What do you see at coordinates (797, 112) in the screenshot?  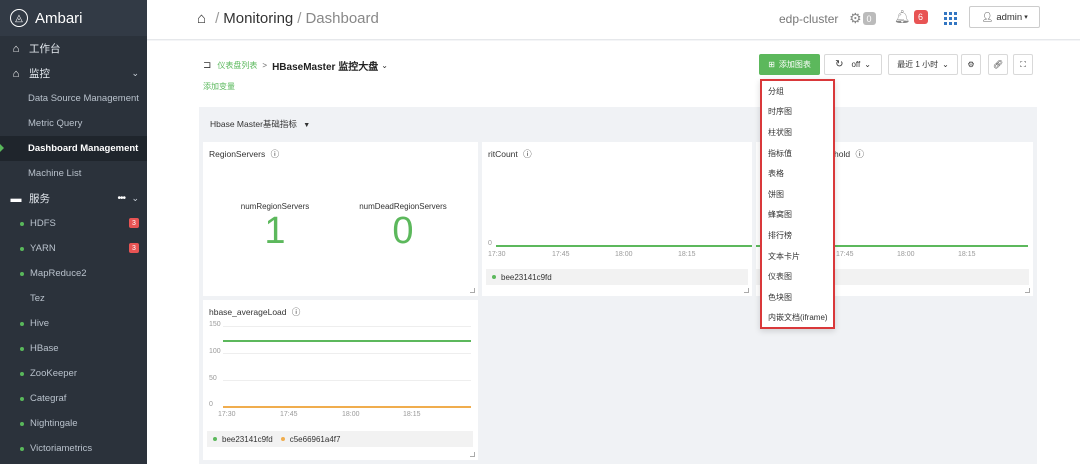 I see `menu-item-timeseries: 时序图` at bounding box center [797, 112].